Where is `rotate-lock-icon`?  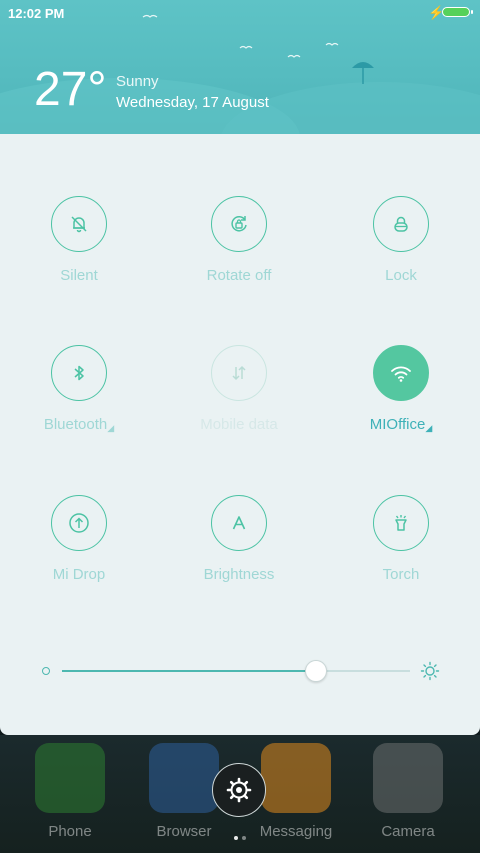 rotate-lock-icon is located at coordinates (239, 224).